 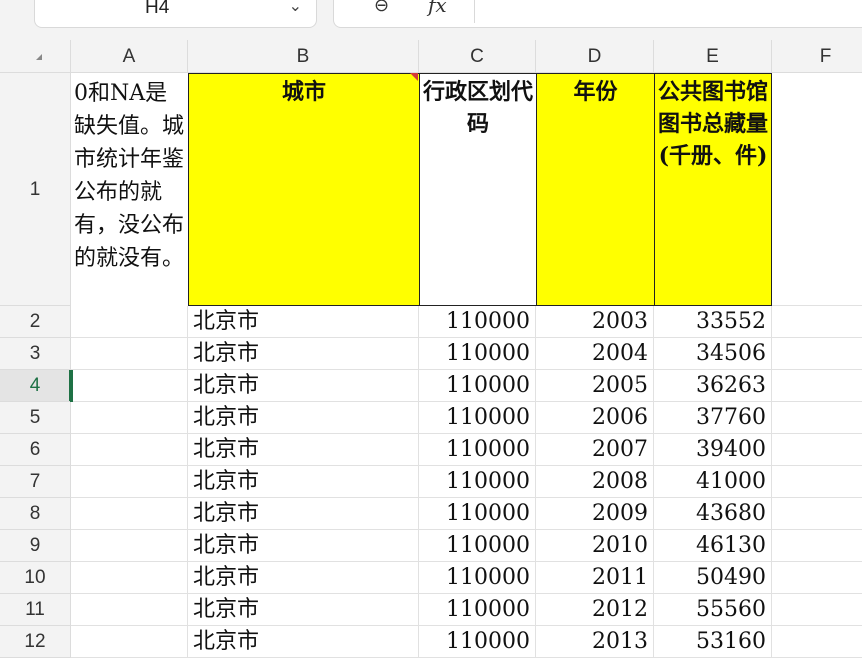 I want to click on cell-books: 36263, so click(x=713, y=386).